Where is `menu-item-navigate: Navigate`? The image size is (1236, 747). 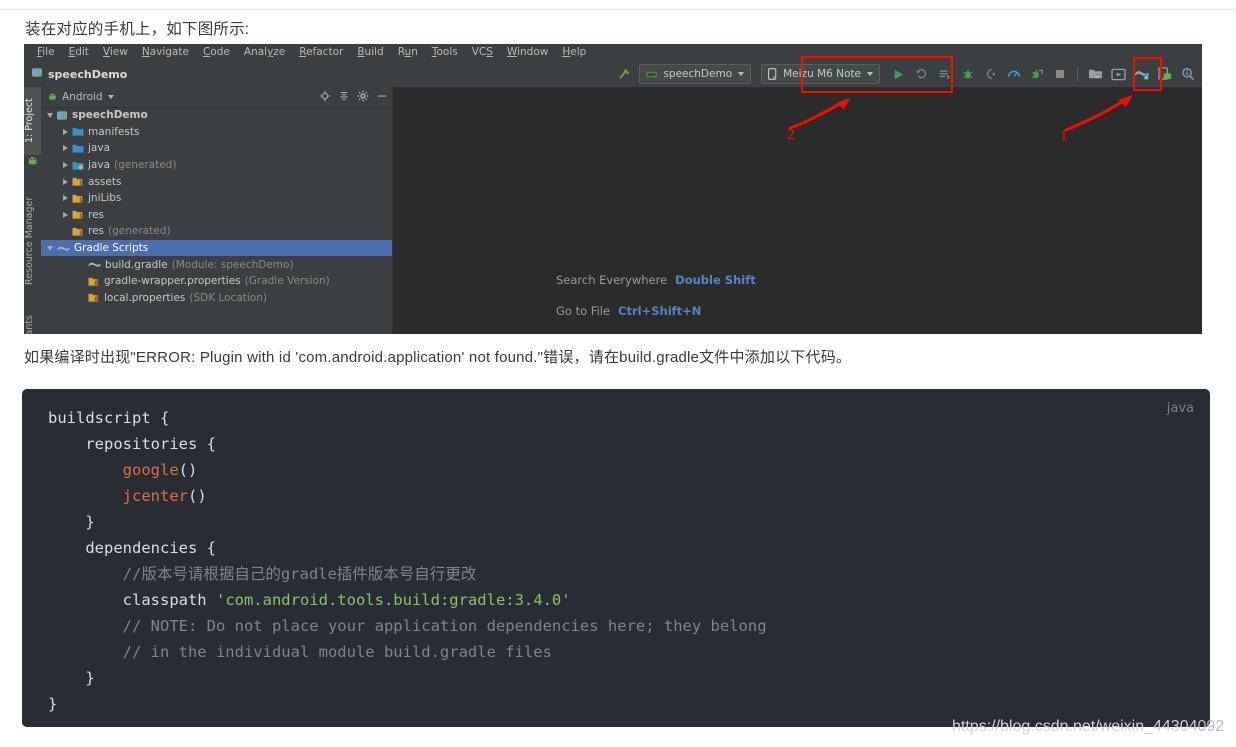
menu-item-navigate: Navigate is located at coordinates (165, 52).